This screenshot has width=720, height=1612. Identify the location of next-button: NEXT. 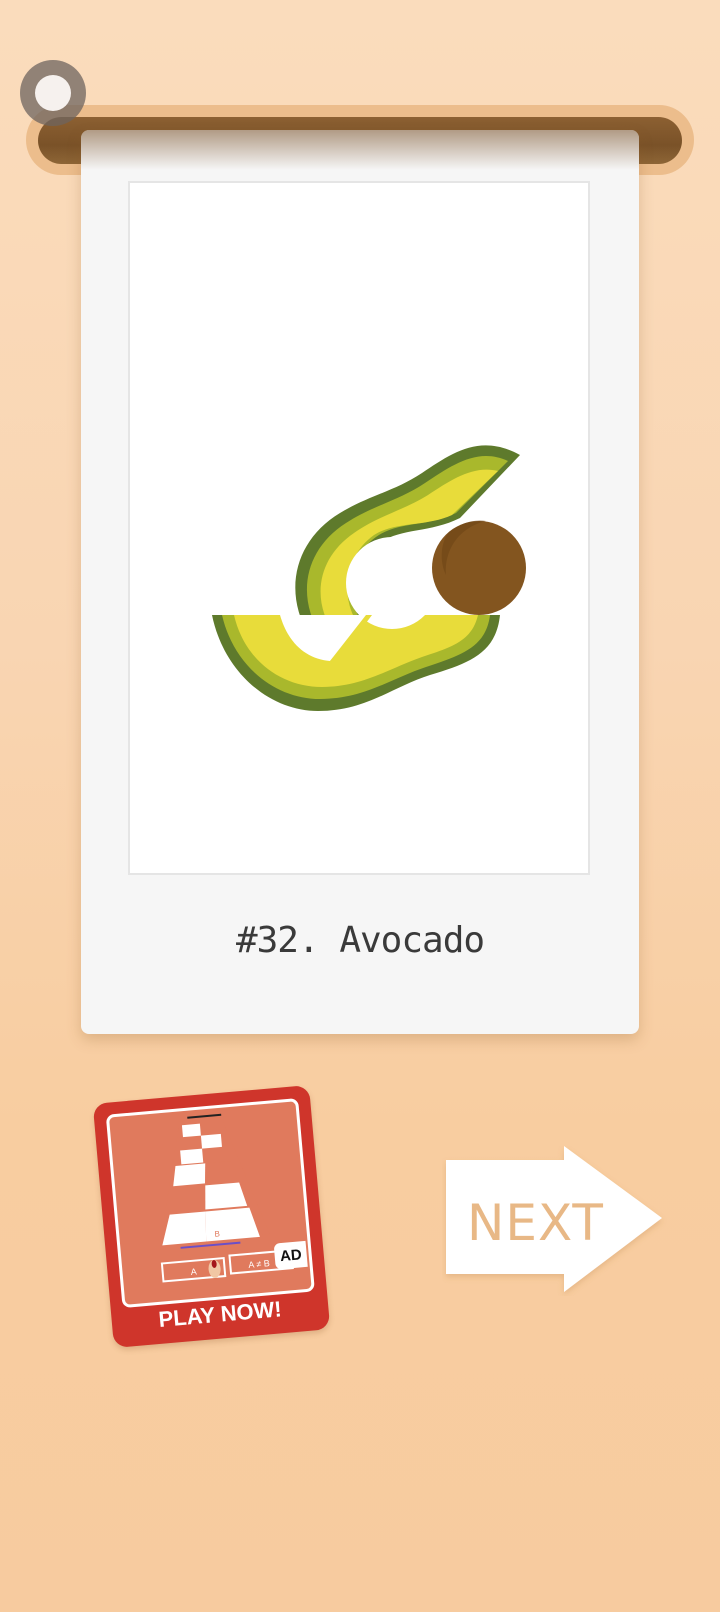
(561, 1221).